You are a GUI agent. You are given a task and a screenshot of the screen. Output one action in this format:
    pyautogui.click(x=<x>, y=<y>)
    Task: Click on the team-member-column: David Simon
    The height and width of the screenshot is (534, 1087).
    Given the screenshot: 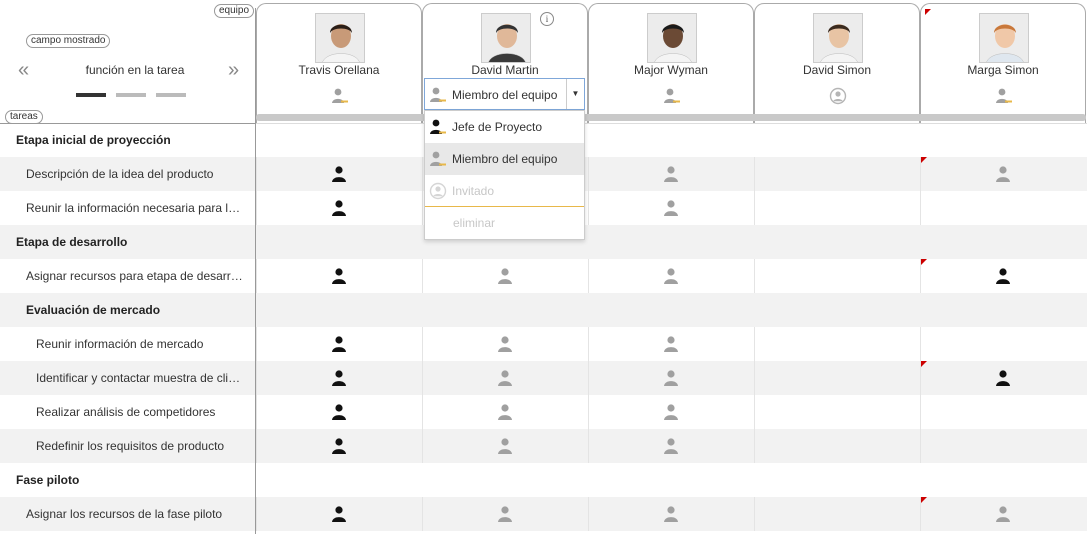 What is the action you would take?
    pyautogui.click(x=837, y=63)
    